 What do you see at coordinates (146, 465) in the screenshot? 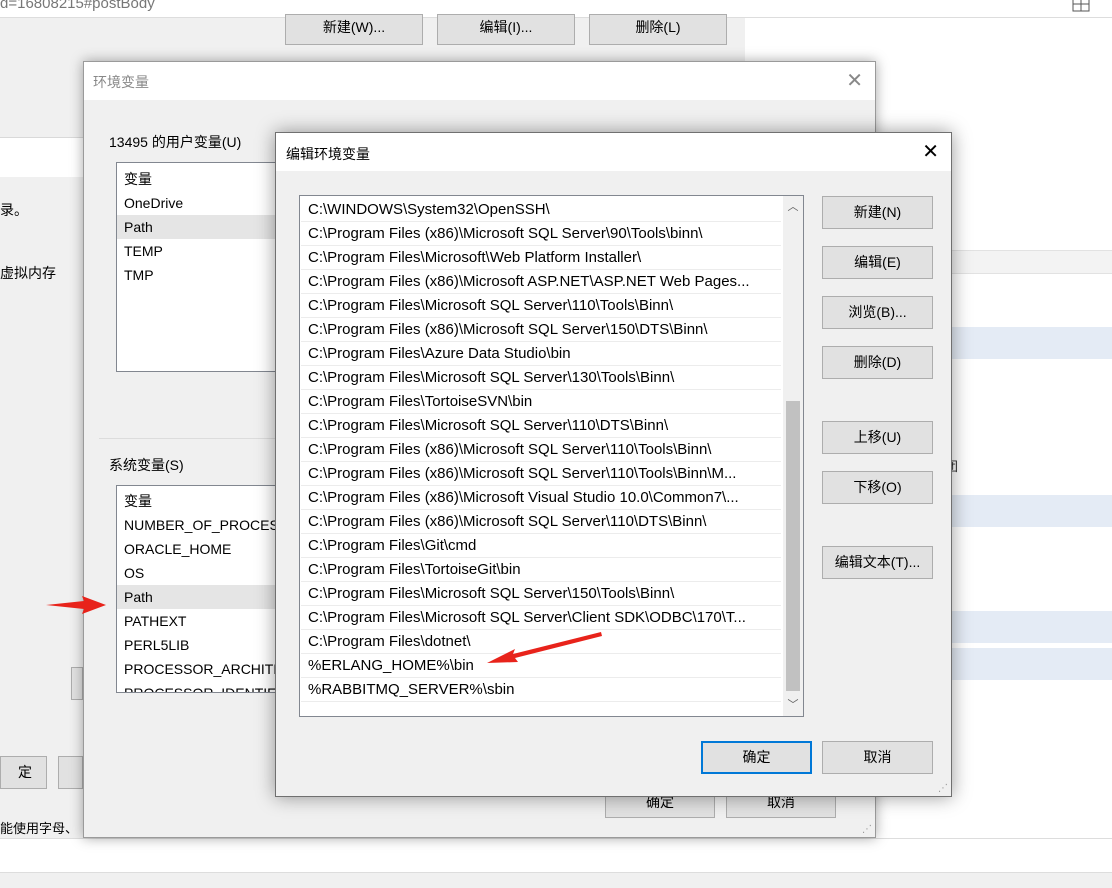
I see `system-vars-label: 系统变量(S)` at bounding box center [146, 465].